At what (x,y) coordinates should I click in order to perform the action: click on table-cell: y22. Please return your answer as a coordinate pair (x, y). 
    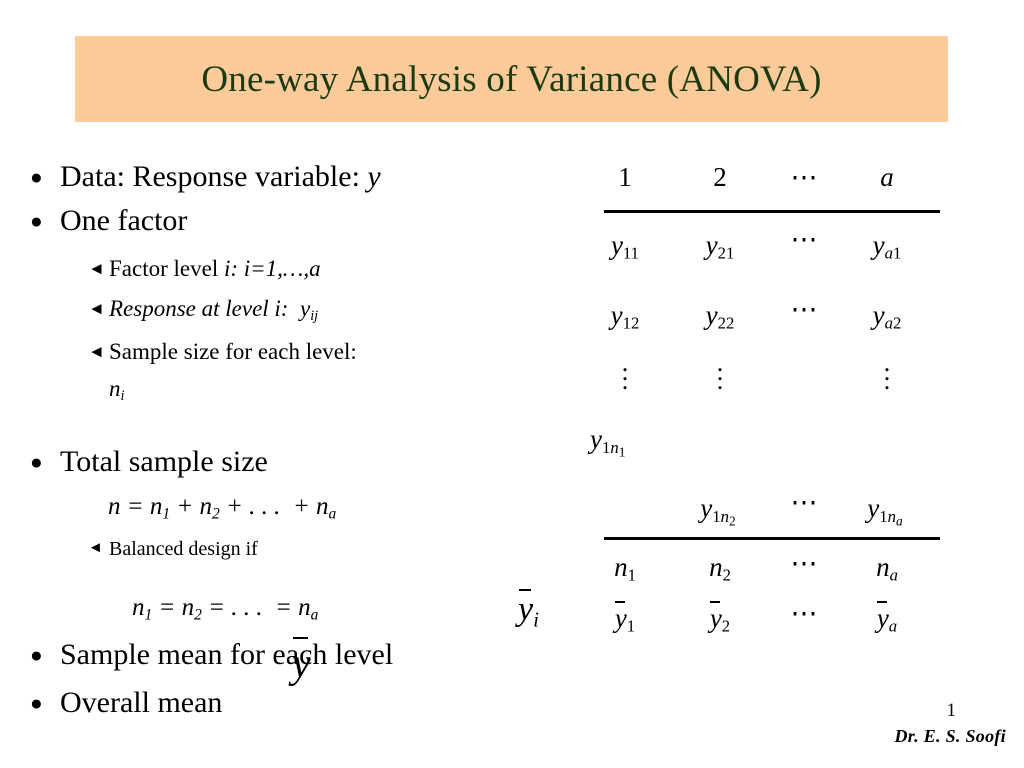
    Looking at the image, I should click on (720, 316).